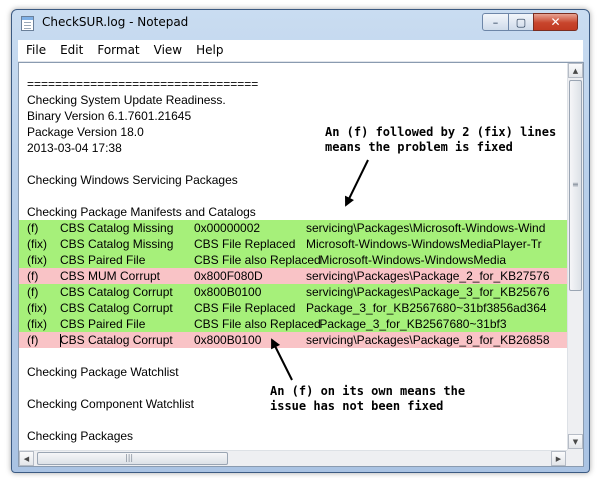 Image resolution: width=603 pixels, height=485 pixels. What do you see at coordinates (293, 458) in the screenshot?
I see `horizontal-scrollbar: ◀ ||| ▶` at bounding box center [293, 458].